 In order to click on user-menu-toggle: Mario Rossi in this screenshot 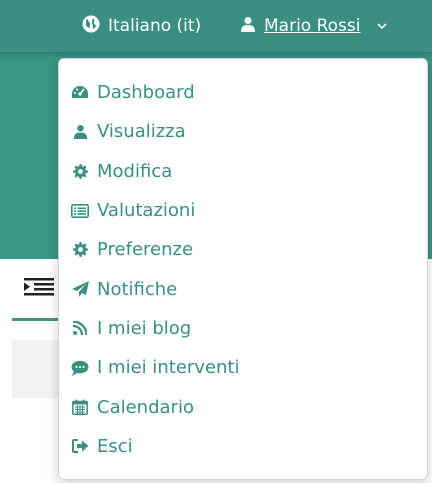, I will do `click(314, 26)`.